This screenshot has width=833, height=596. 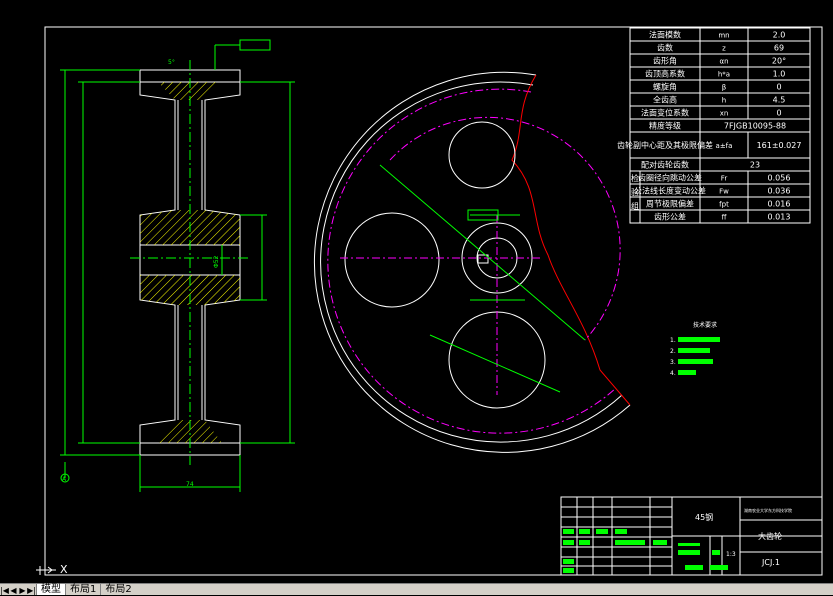 What do you see at coordinates (779, 74) in the screenshot?
I see `param-value-3: 1.0` at bounding box center [779, 74].